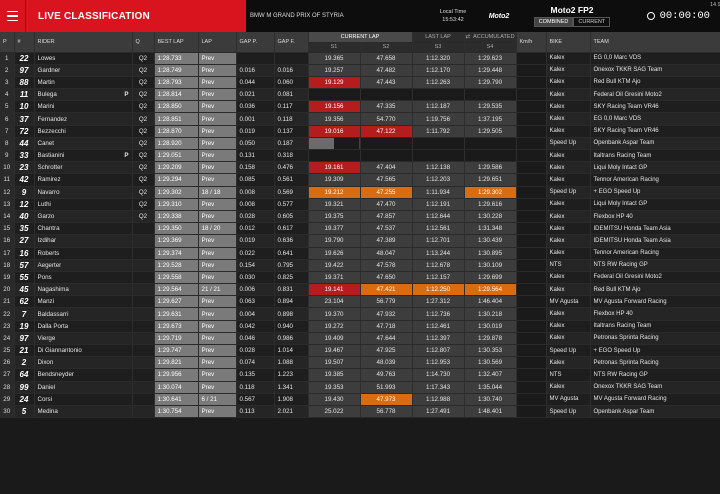  What do you see at coordinates (334, 58) in the screenshot?
I see `sector-1: 19.365` at bounding box center [334, 58].